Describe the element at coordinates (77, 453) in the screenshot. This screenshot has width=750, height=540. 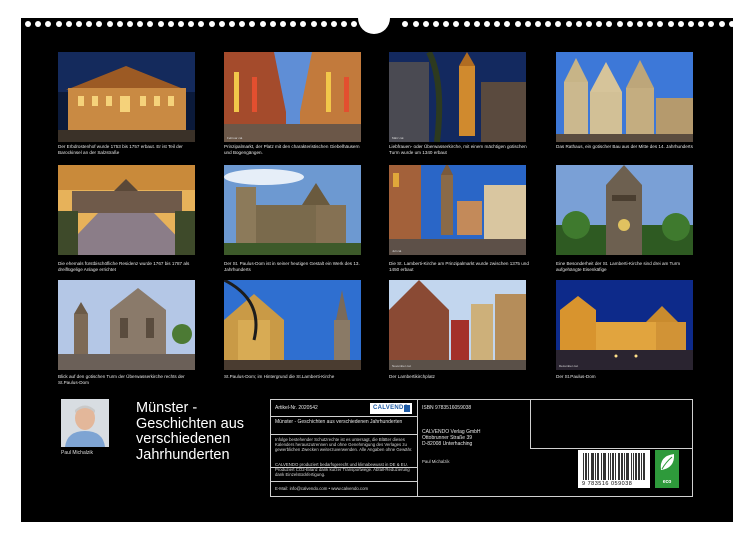
I see `author-name: Paul Michalzik` at that location.